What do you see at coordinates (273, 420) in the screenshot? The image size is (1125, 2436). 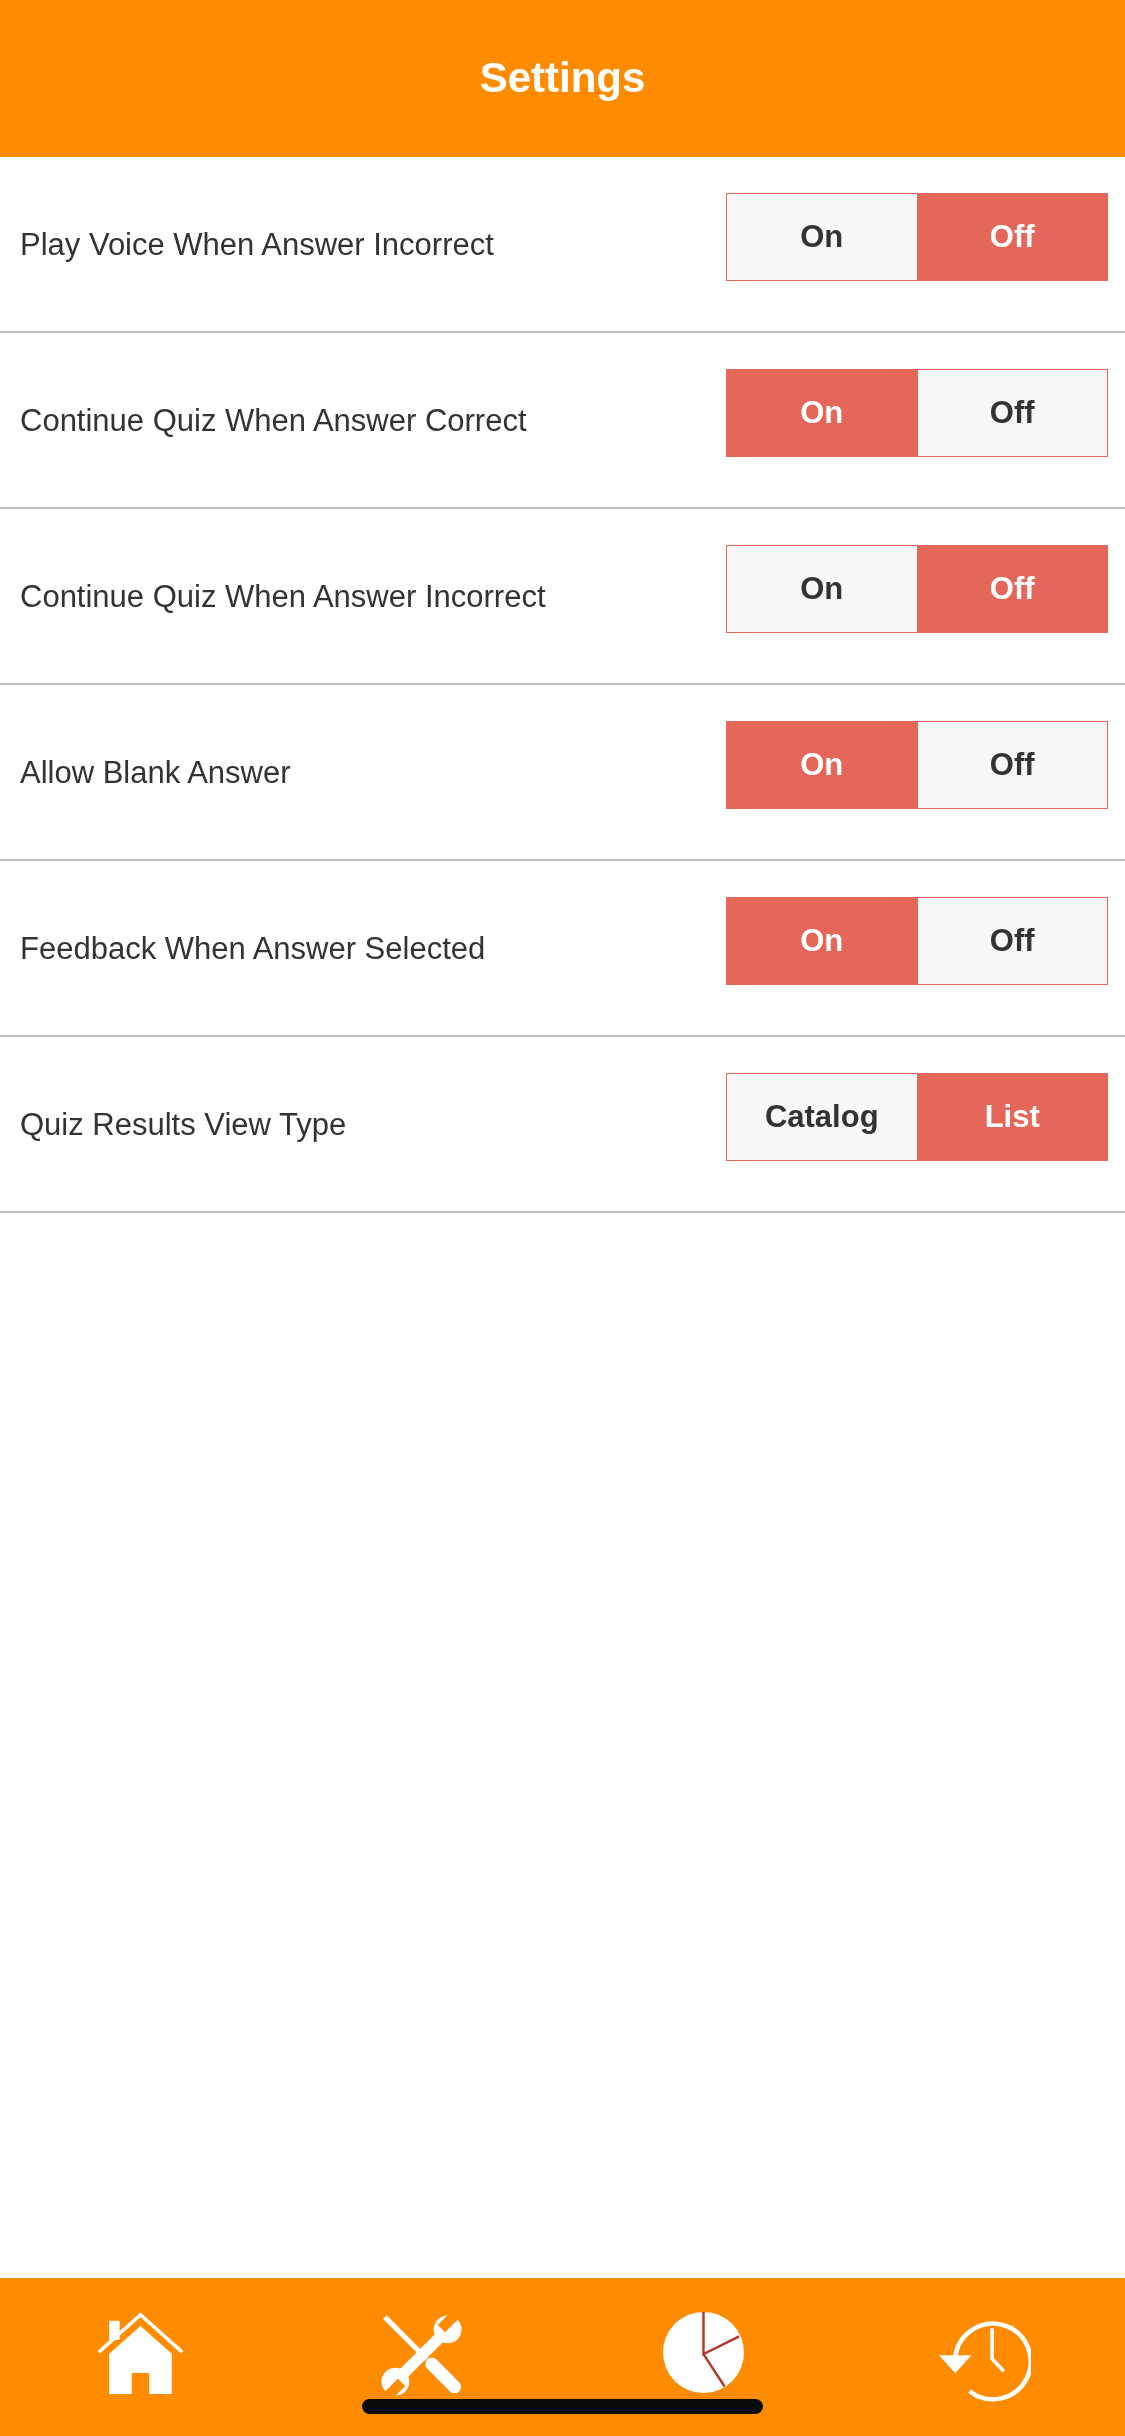 I see `setting-label: Continue Quiz When Answer Correct` at bounding box center [273, 420].